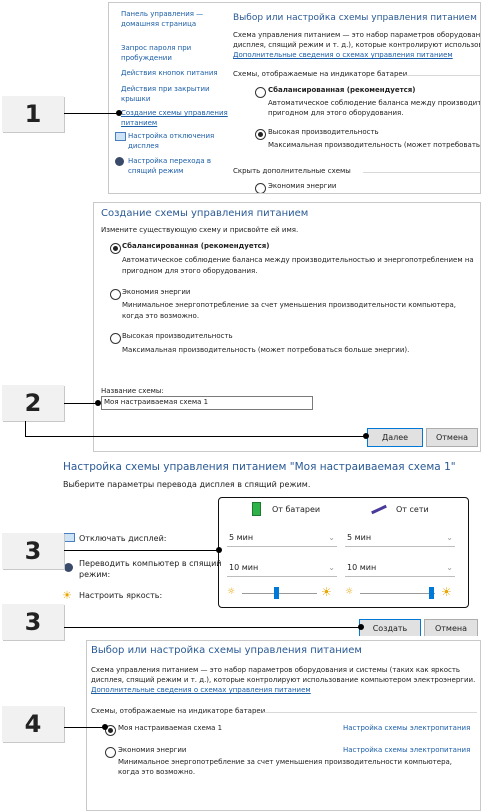 Image resolution: width=481 pixels, height=811 pixels. What do you see at coordinates (282, 569) in the screenshot?
I see `sleep-battery-select: 10 мин ⌄` at bounding box center [282, 569].